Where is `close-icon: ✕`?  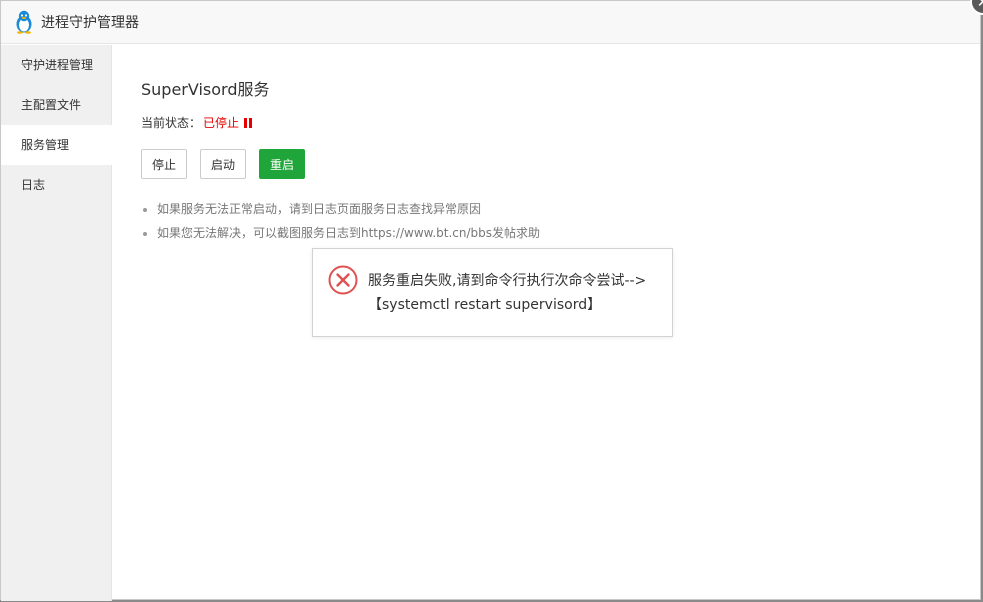 close-icon: ✕ is located at coordinates (979, 5).